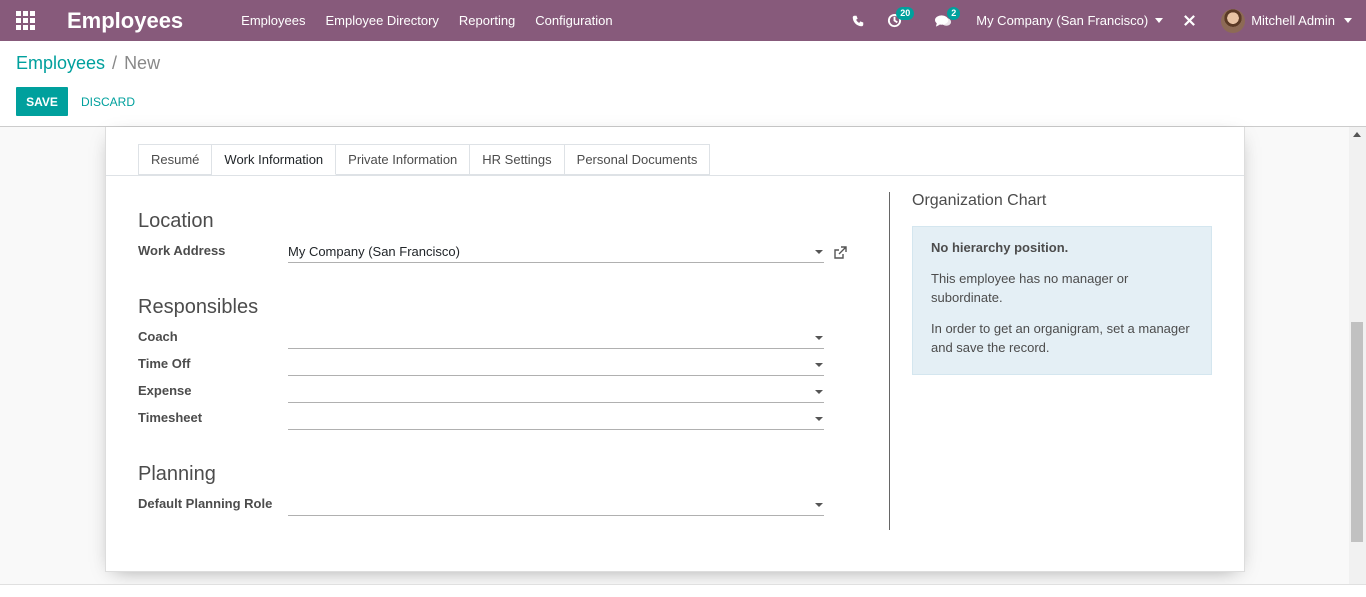 This screenshot has height=597, width=1366. I want to click on section-title-location: Location, so click(176, 221).